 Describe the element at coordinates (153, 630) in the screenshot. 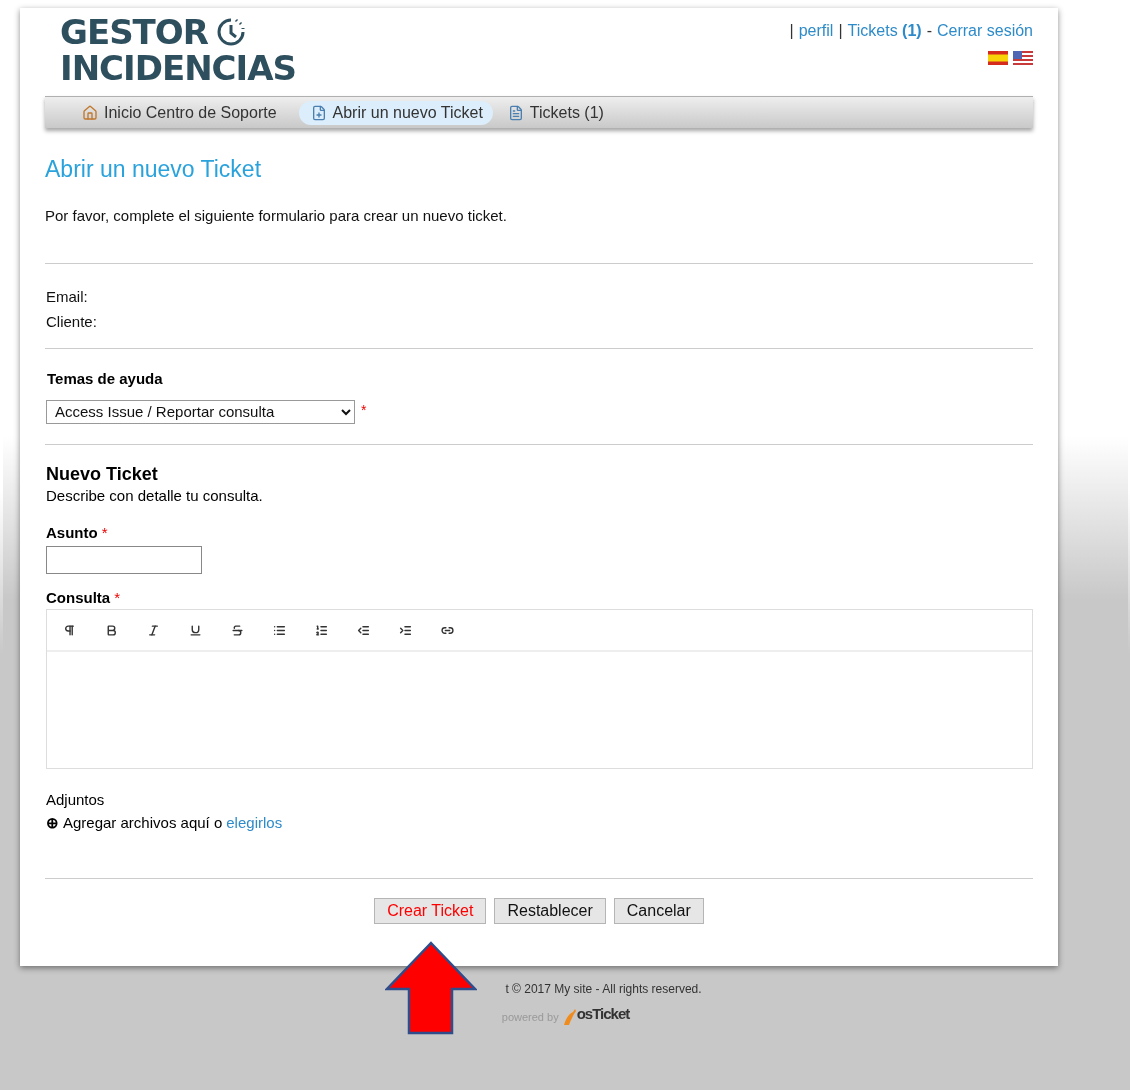

I see `italic-icon` at that location.